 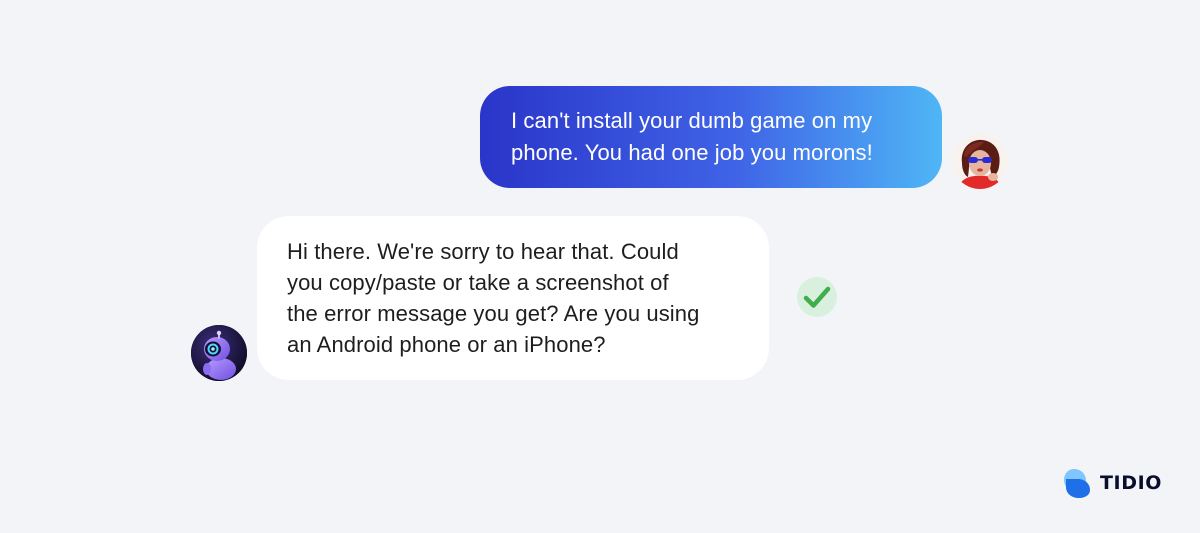 What do you see at coordinates (446, 344) in the screenshot?
I see `bot-message-line: an Android phone or an iPhone?` at bounding box center [446, 344].